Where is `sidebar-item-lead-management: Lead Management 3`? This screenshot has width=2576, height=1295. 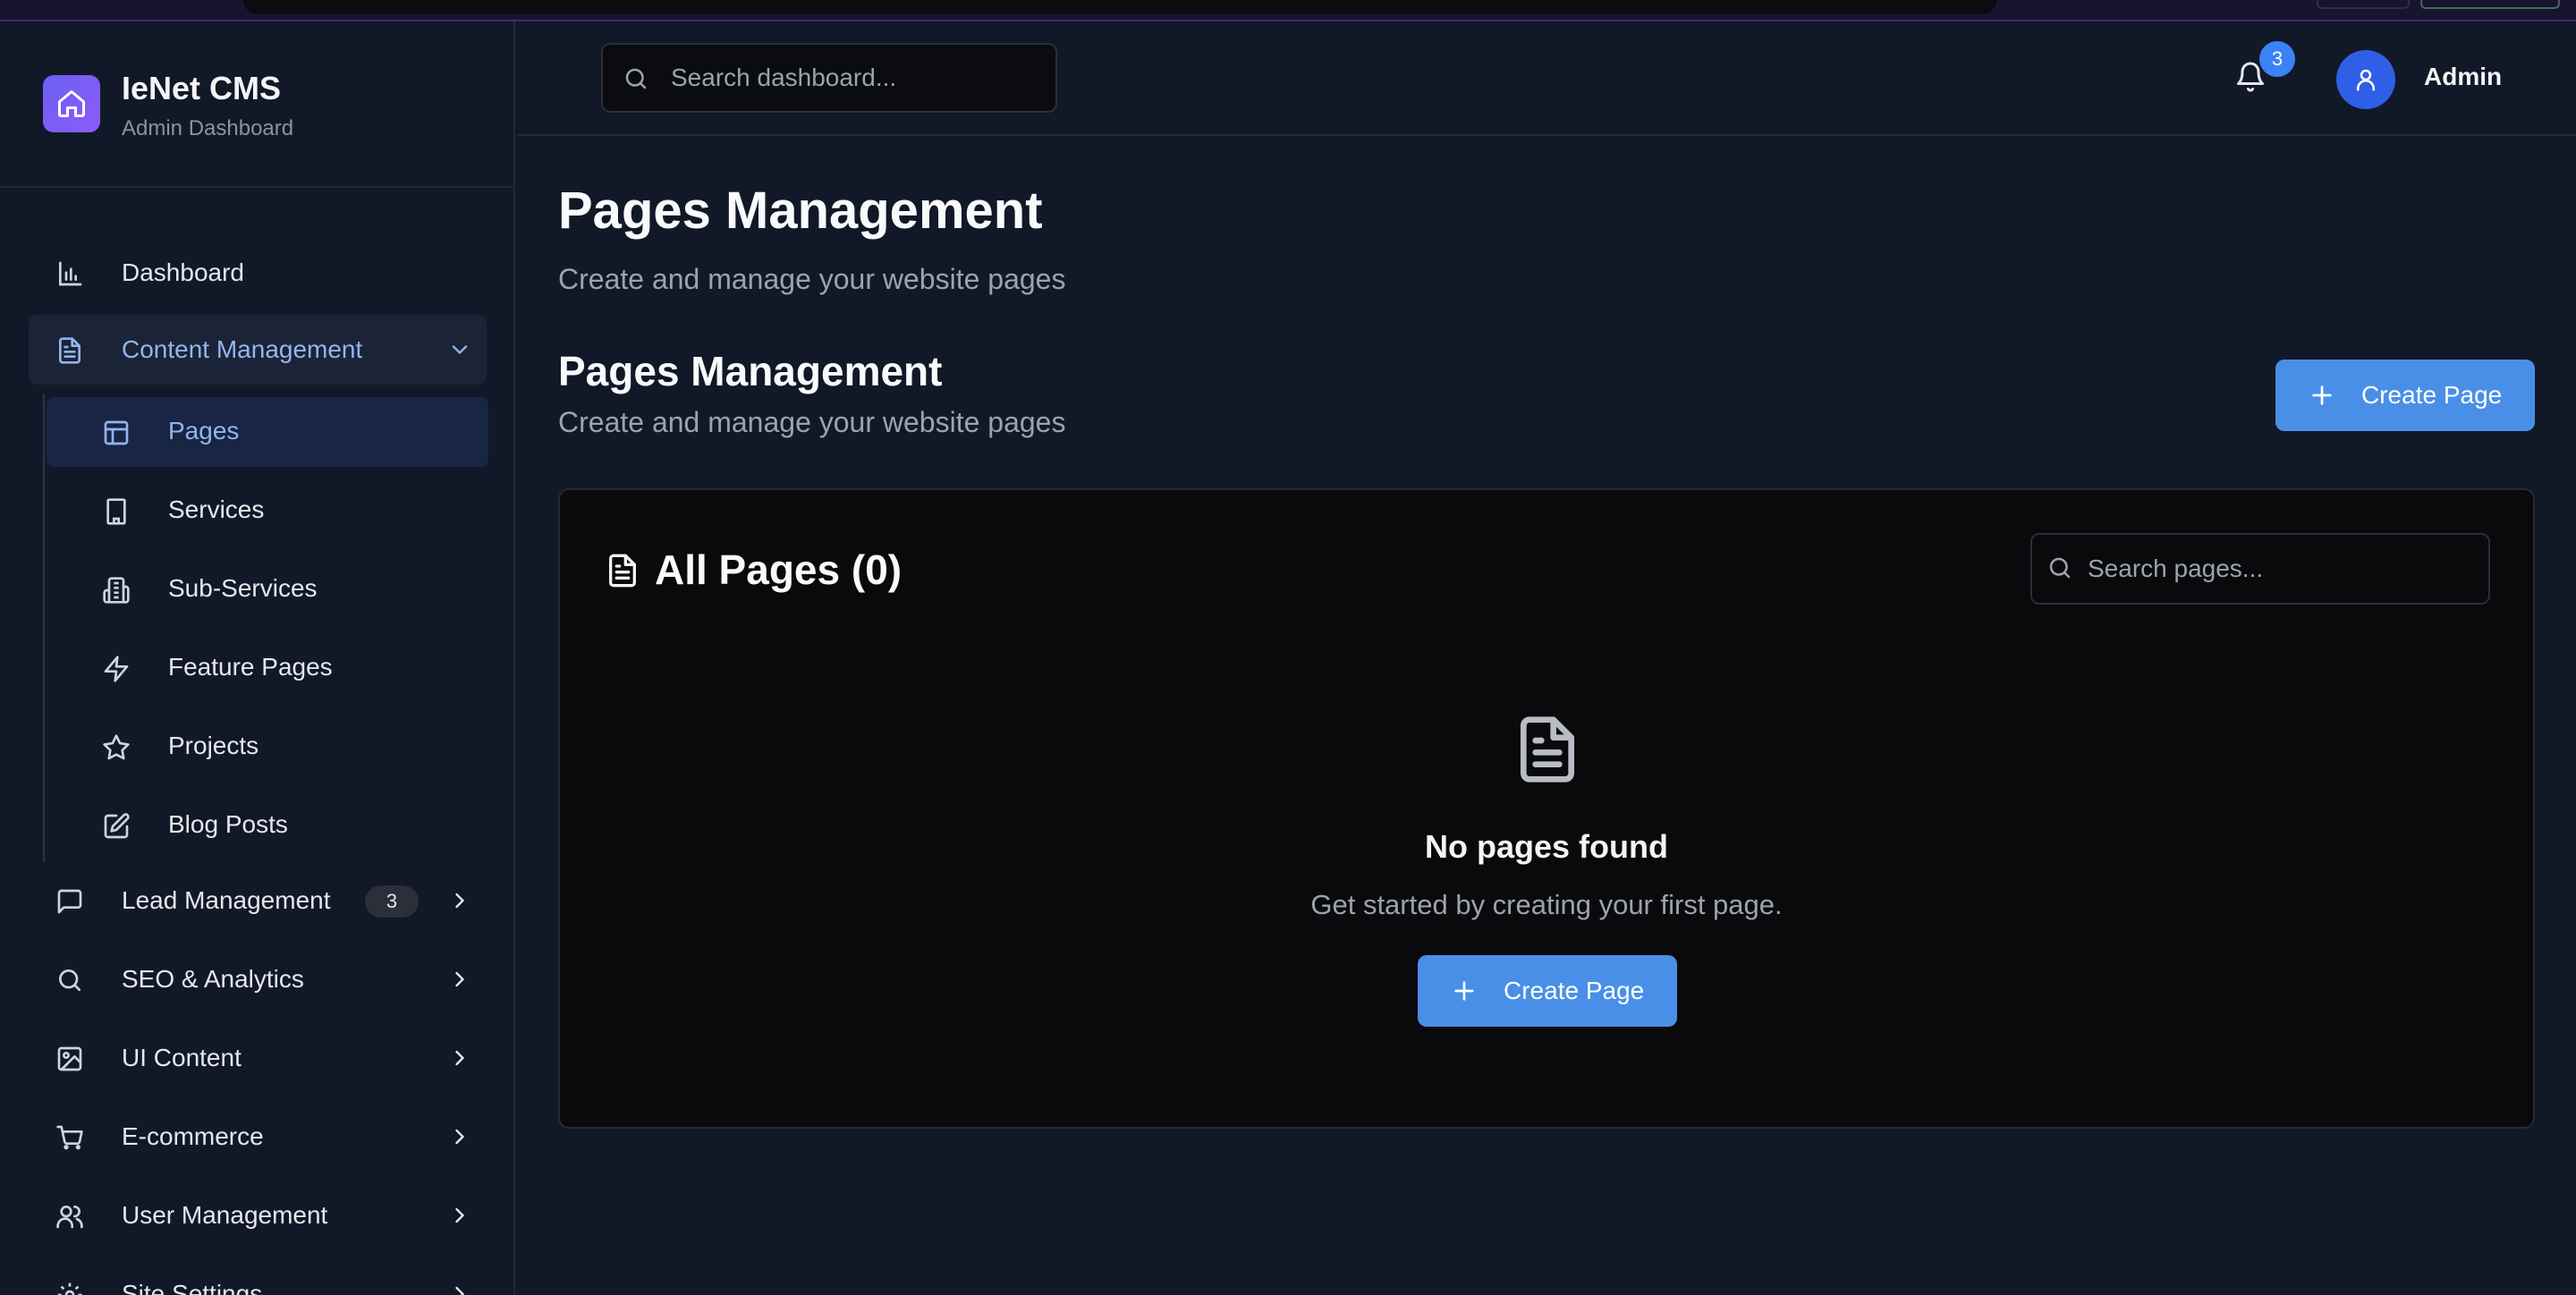
sidebar-item-lead-management: Lead Management 3 is located at coordinates (258, 900).